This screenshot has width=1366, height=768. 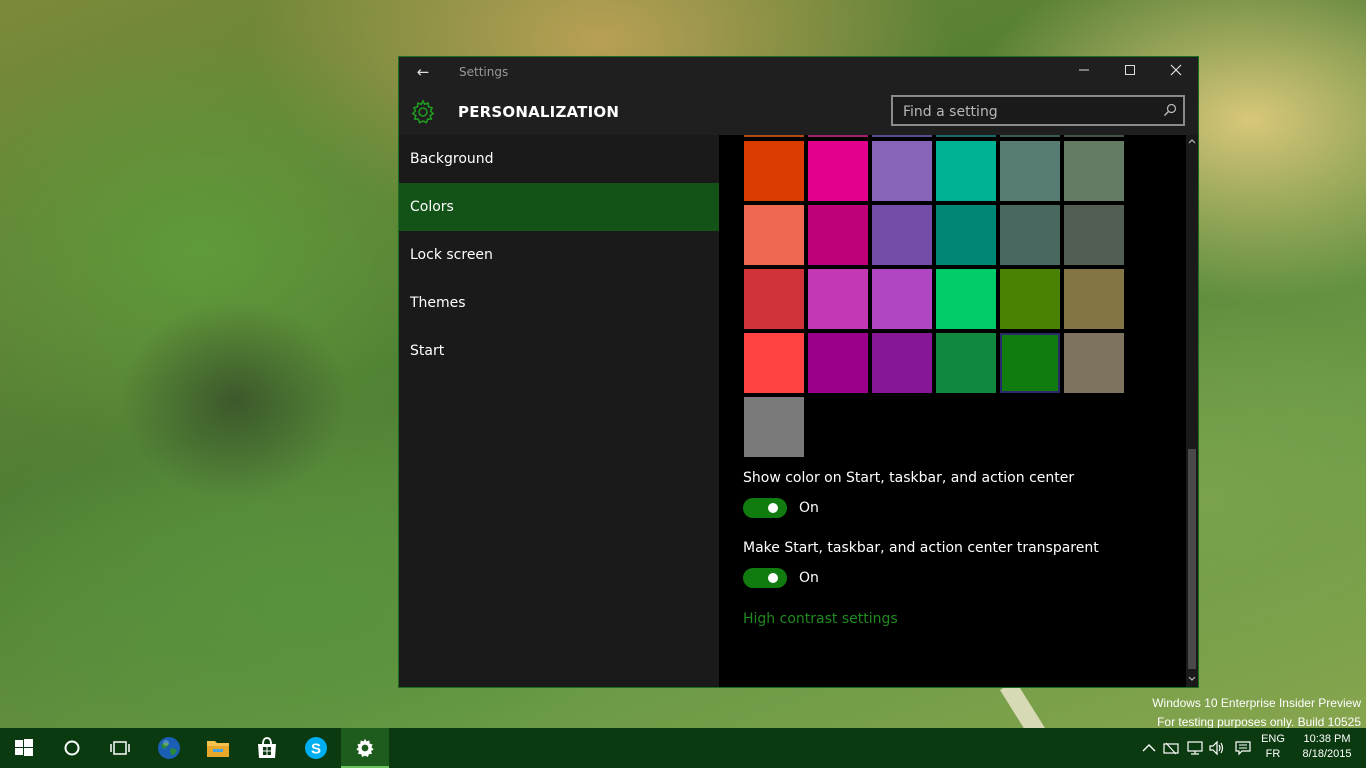 I want to click on page-title: PERSONALIZATION, so click(x=539, y=112).